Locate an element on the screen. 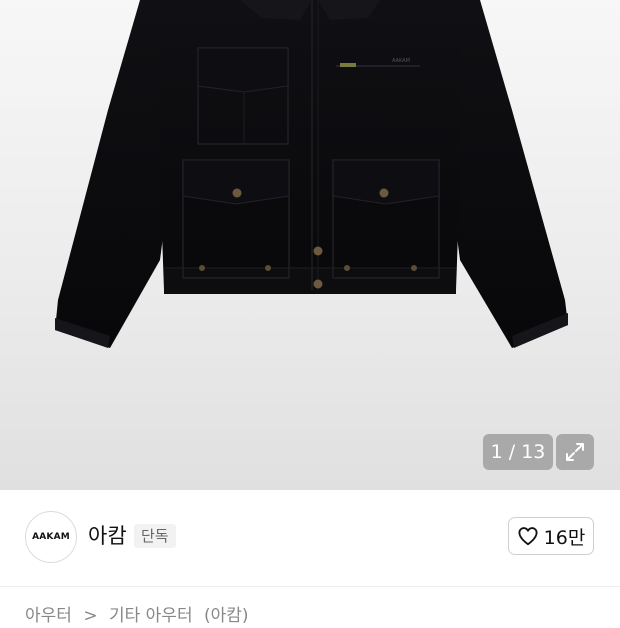  expand-icon is located at coordinates (575, 452).